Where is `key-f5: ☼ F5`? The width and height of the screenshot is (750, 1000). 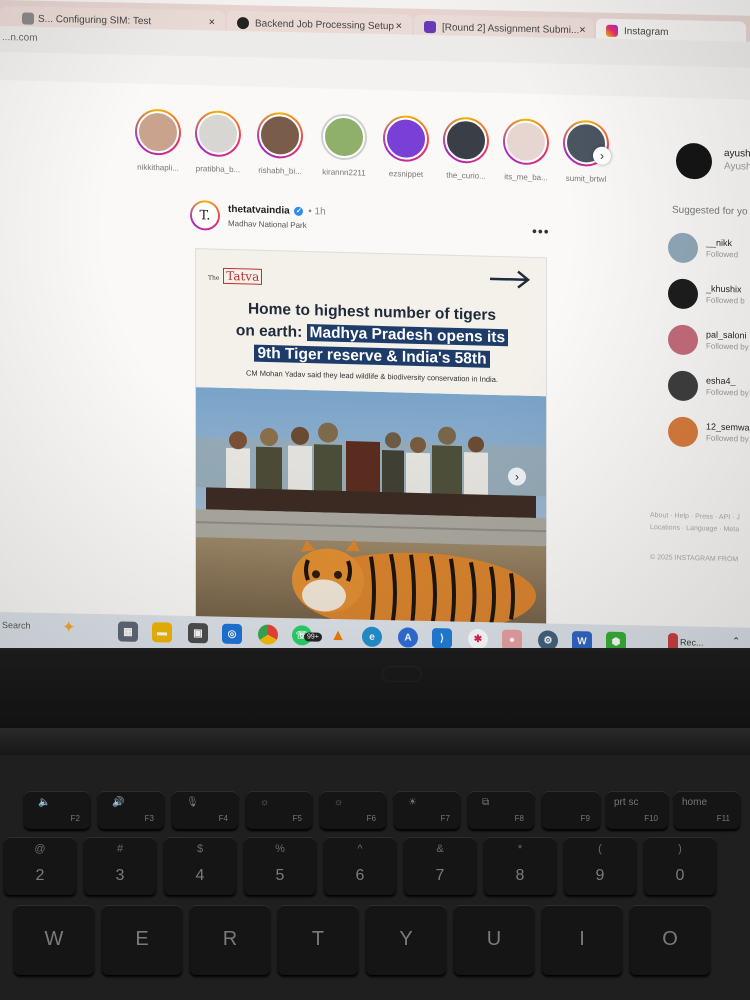
key-f5: ☼ F5 is located at coordinates (279, 810).